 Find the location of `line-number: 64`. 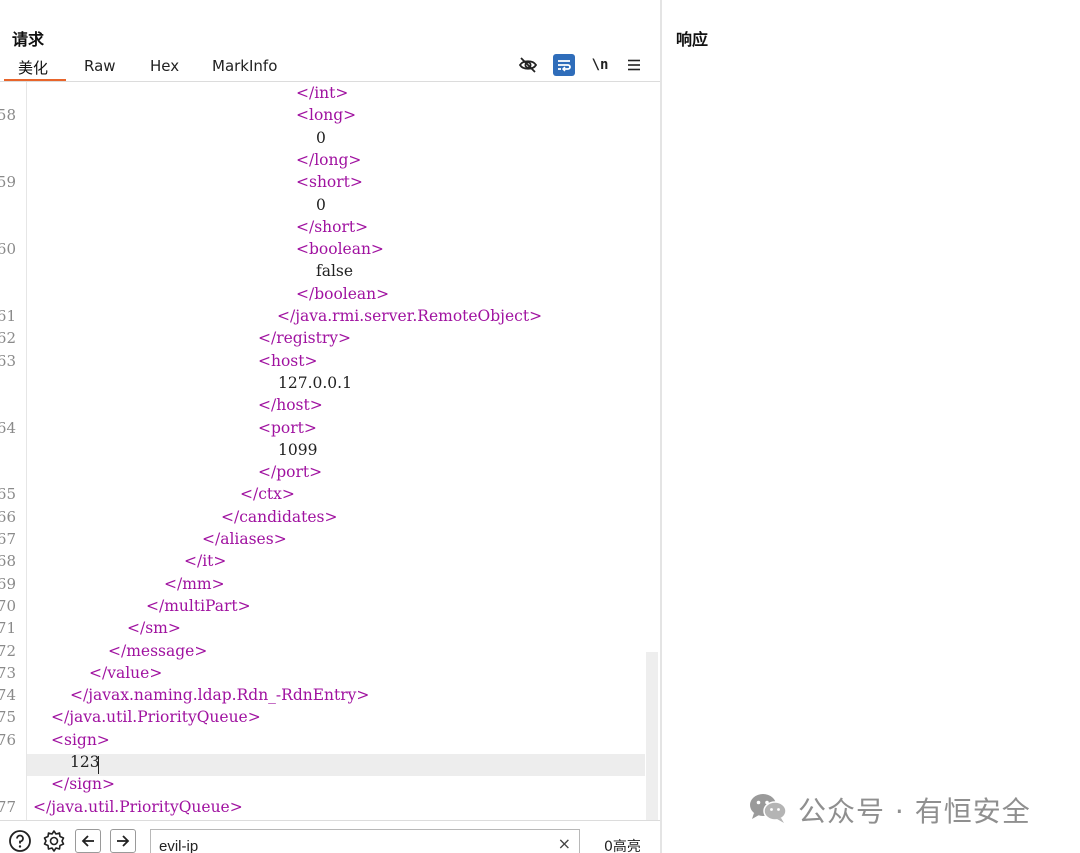

line-number: 64 is located at coordinates (8, 427).